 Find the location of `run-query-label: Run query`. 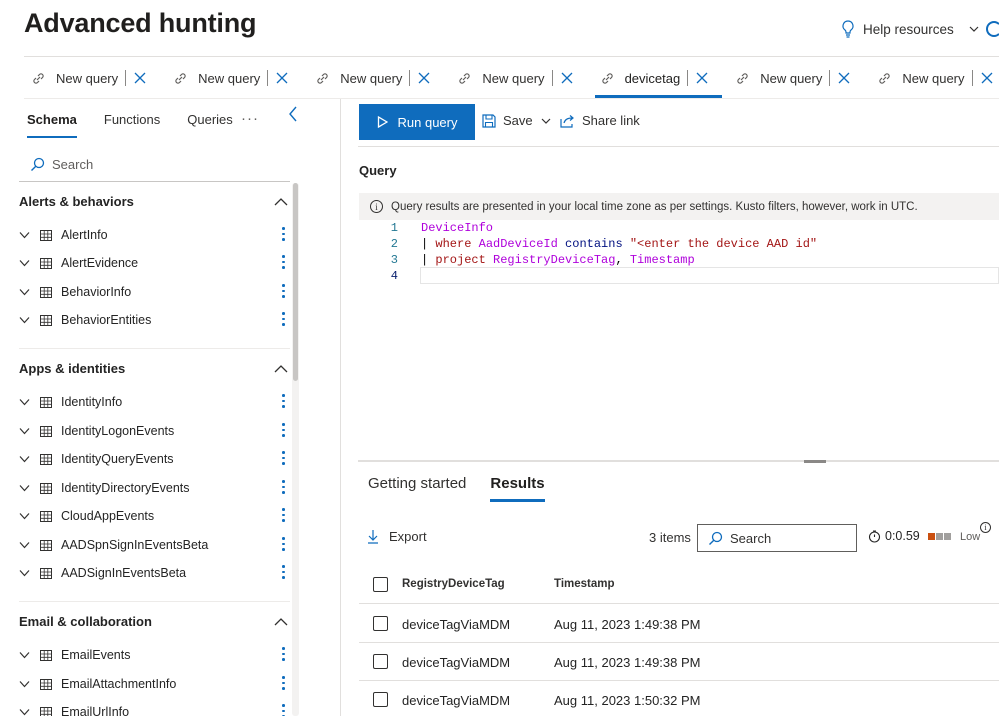

run-query-label: Run query is located at coordinates (427, 122).